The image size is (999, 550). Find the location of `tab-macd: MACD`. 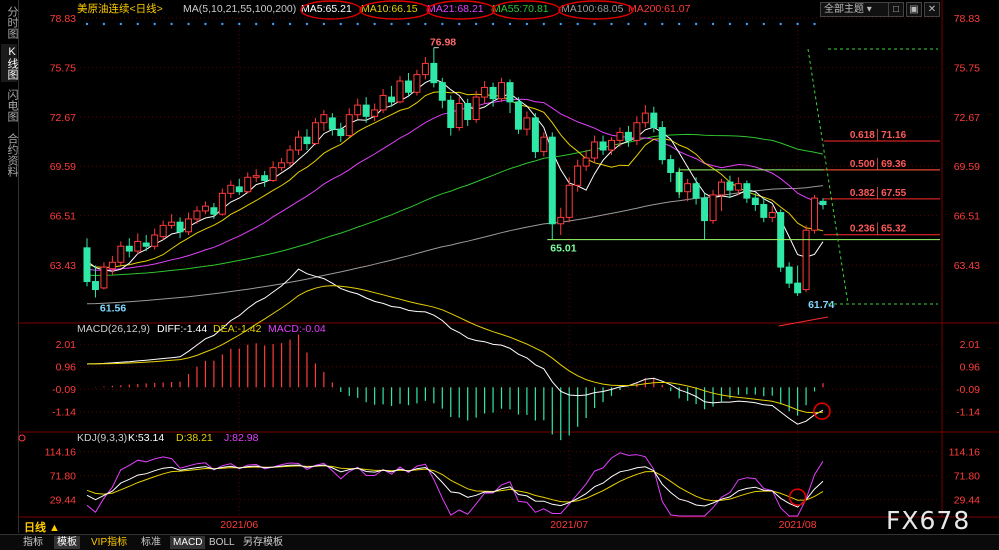

tab-macd: MACD is located at coordinates (188, 542).